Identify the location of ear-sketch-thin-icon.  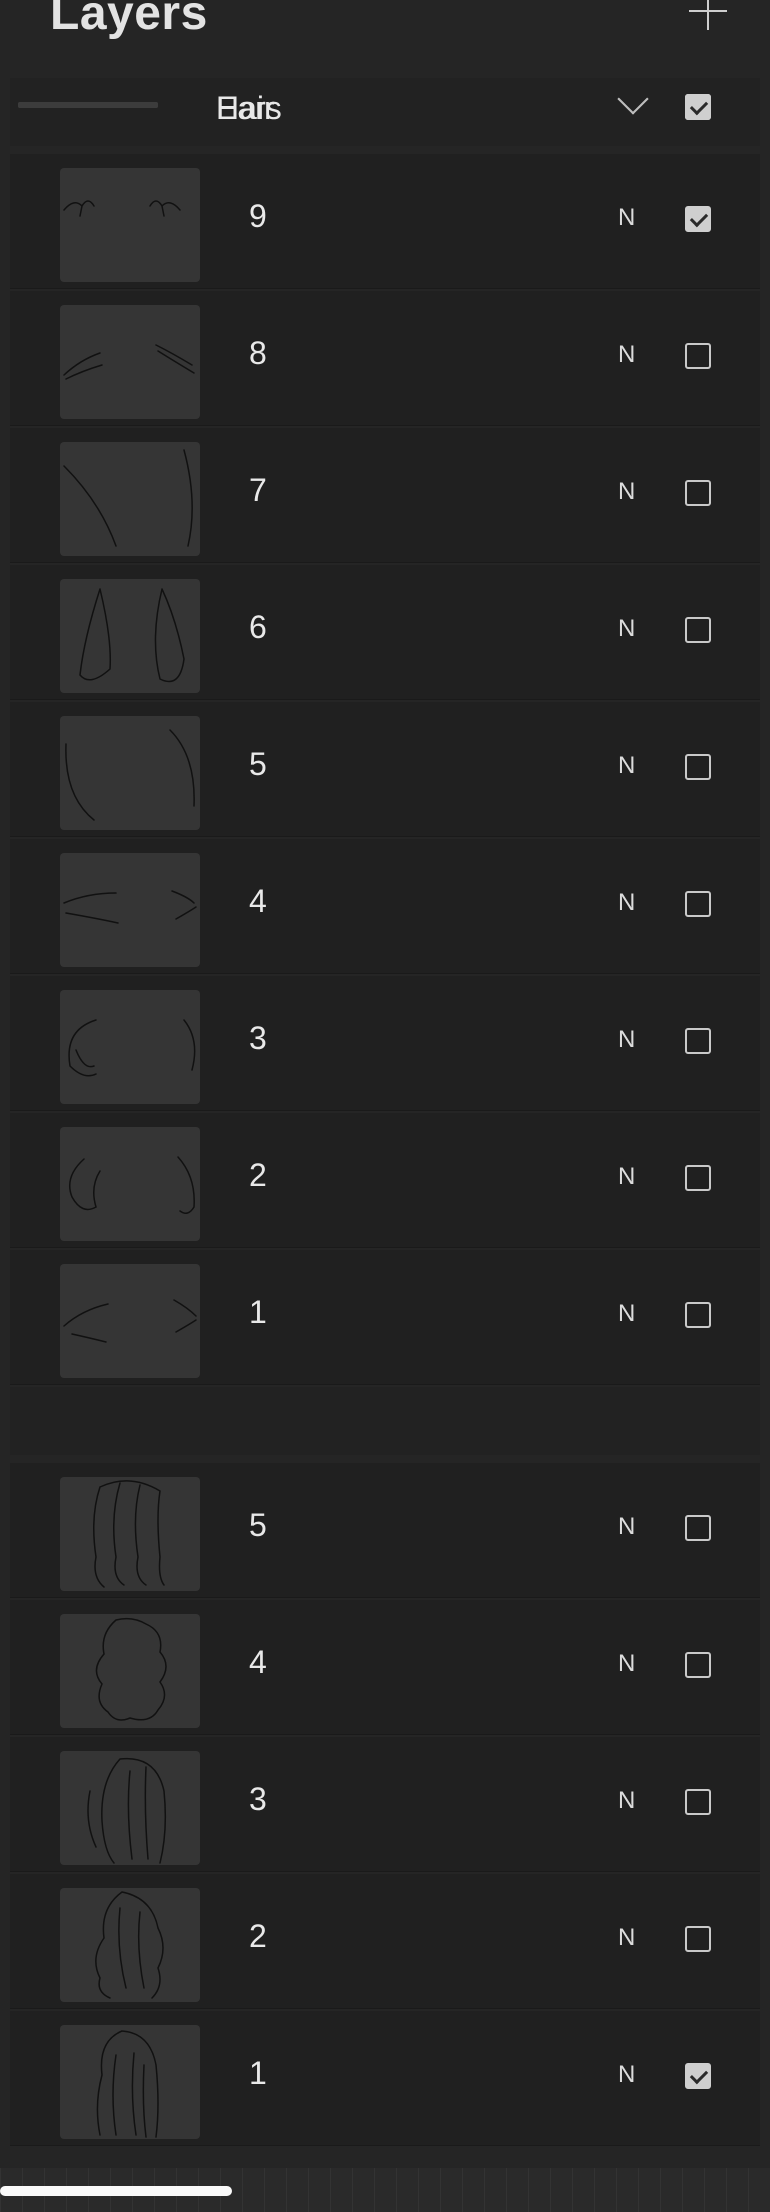
(130, 1321).